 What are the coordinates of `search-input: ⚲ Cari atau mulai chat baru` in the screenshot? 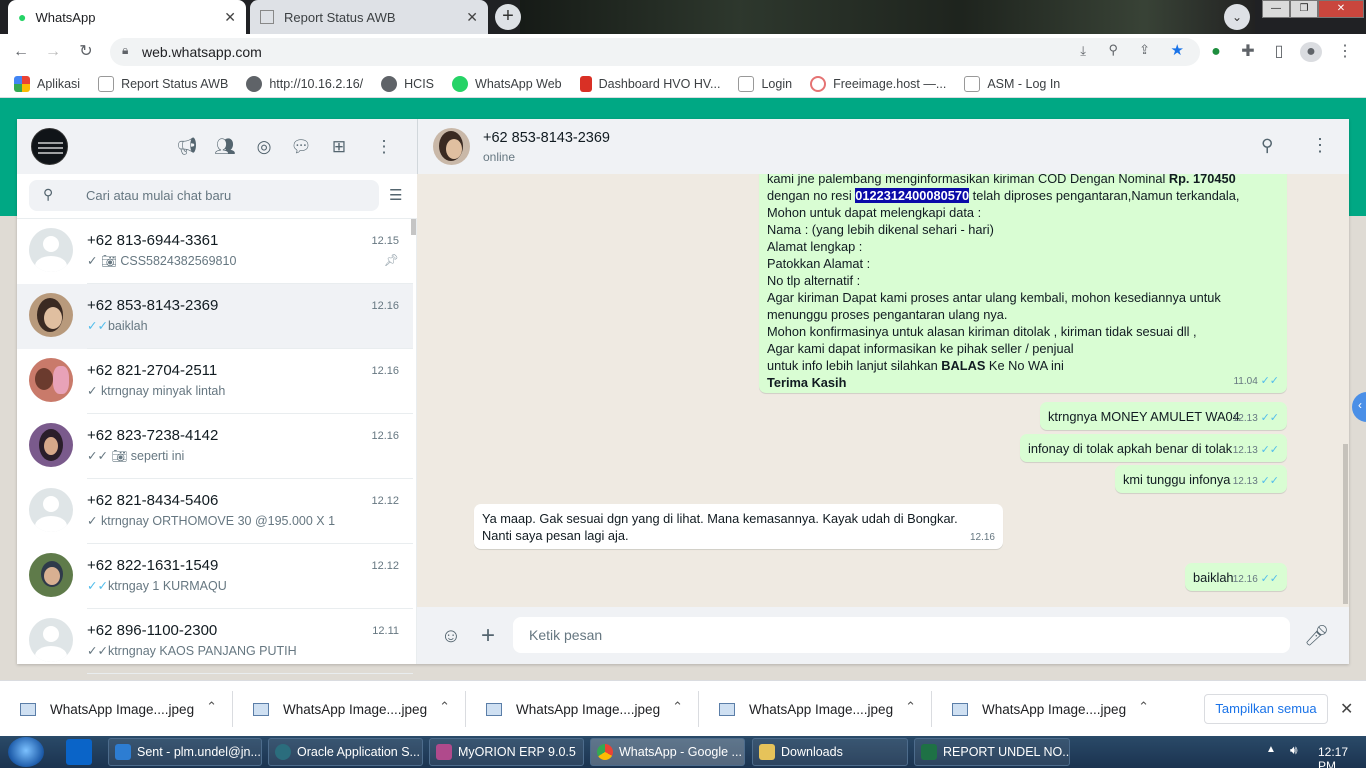 It's located at (204, 195).